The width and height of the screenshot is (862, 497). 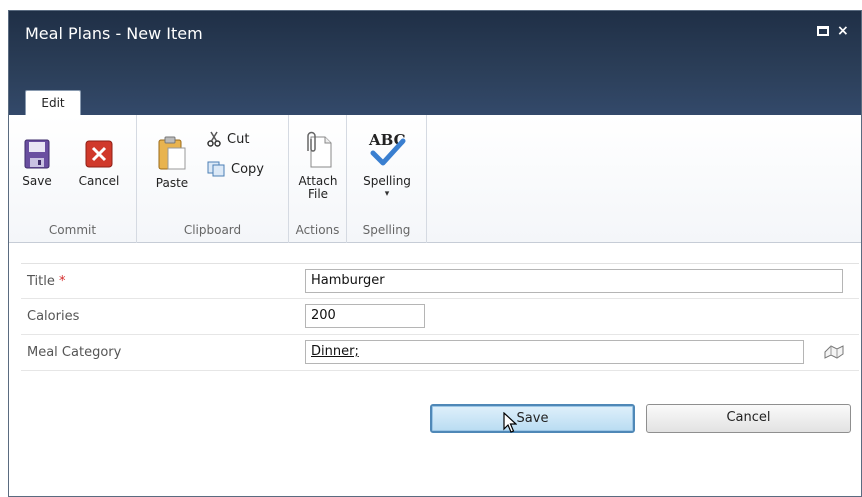 I want to click on dialog-title: Meal Plans - New Item, so click(x=114, y=33).